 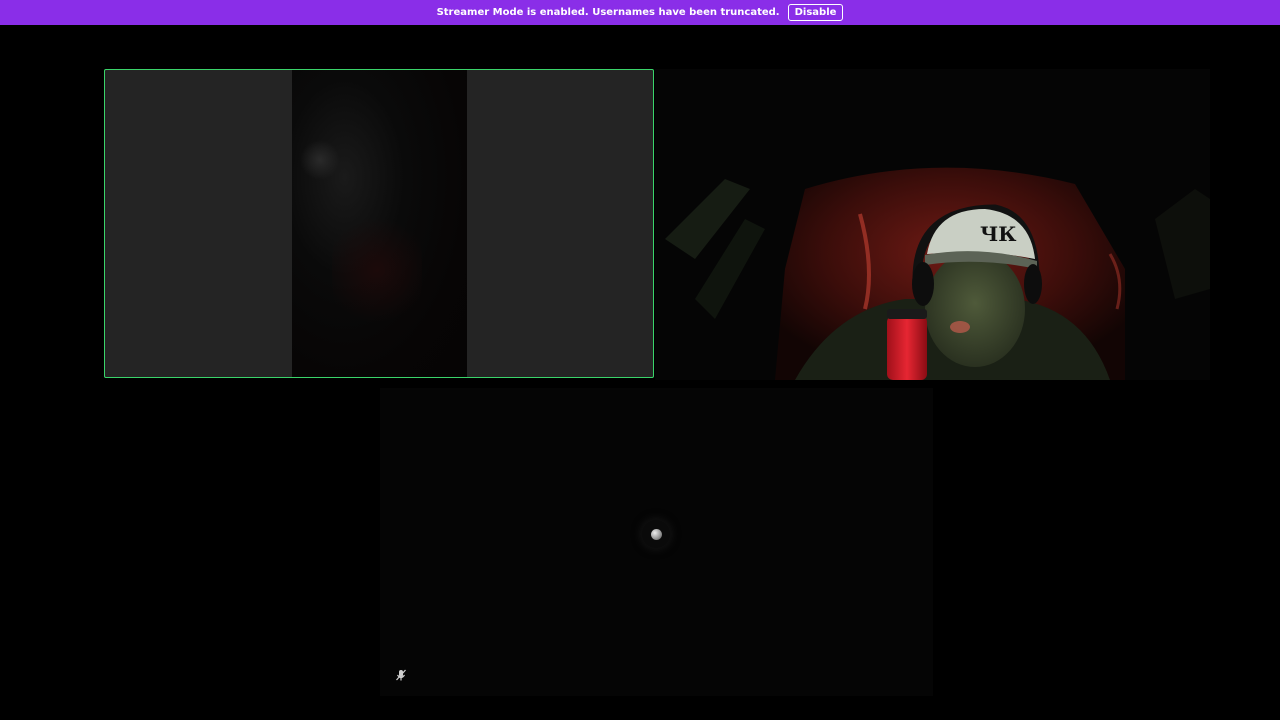 What do you see at coordinates (815, 12) in the screenshot?
I see `disable-streamer-mode-button: Disable` at bounding box center [815, 12].